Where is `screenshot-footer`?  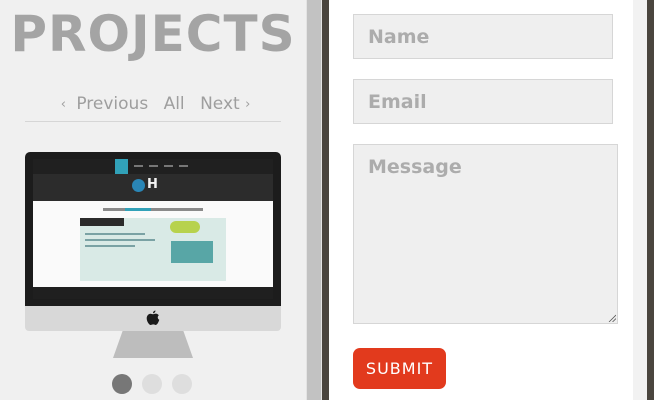 screenshot-footer is located at coordinates (153, 293).